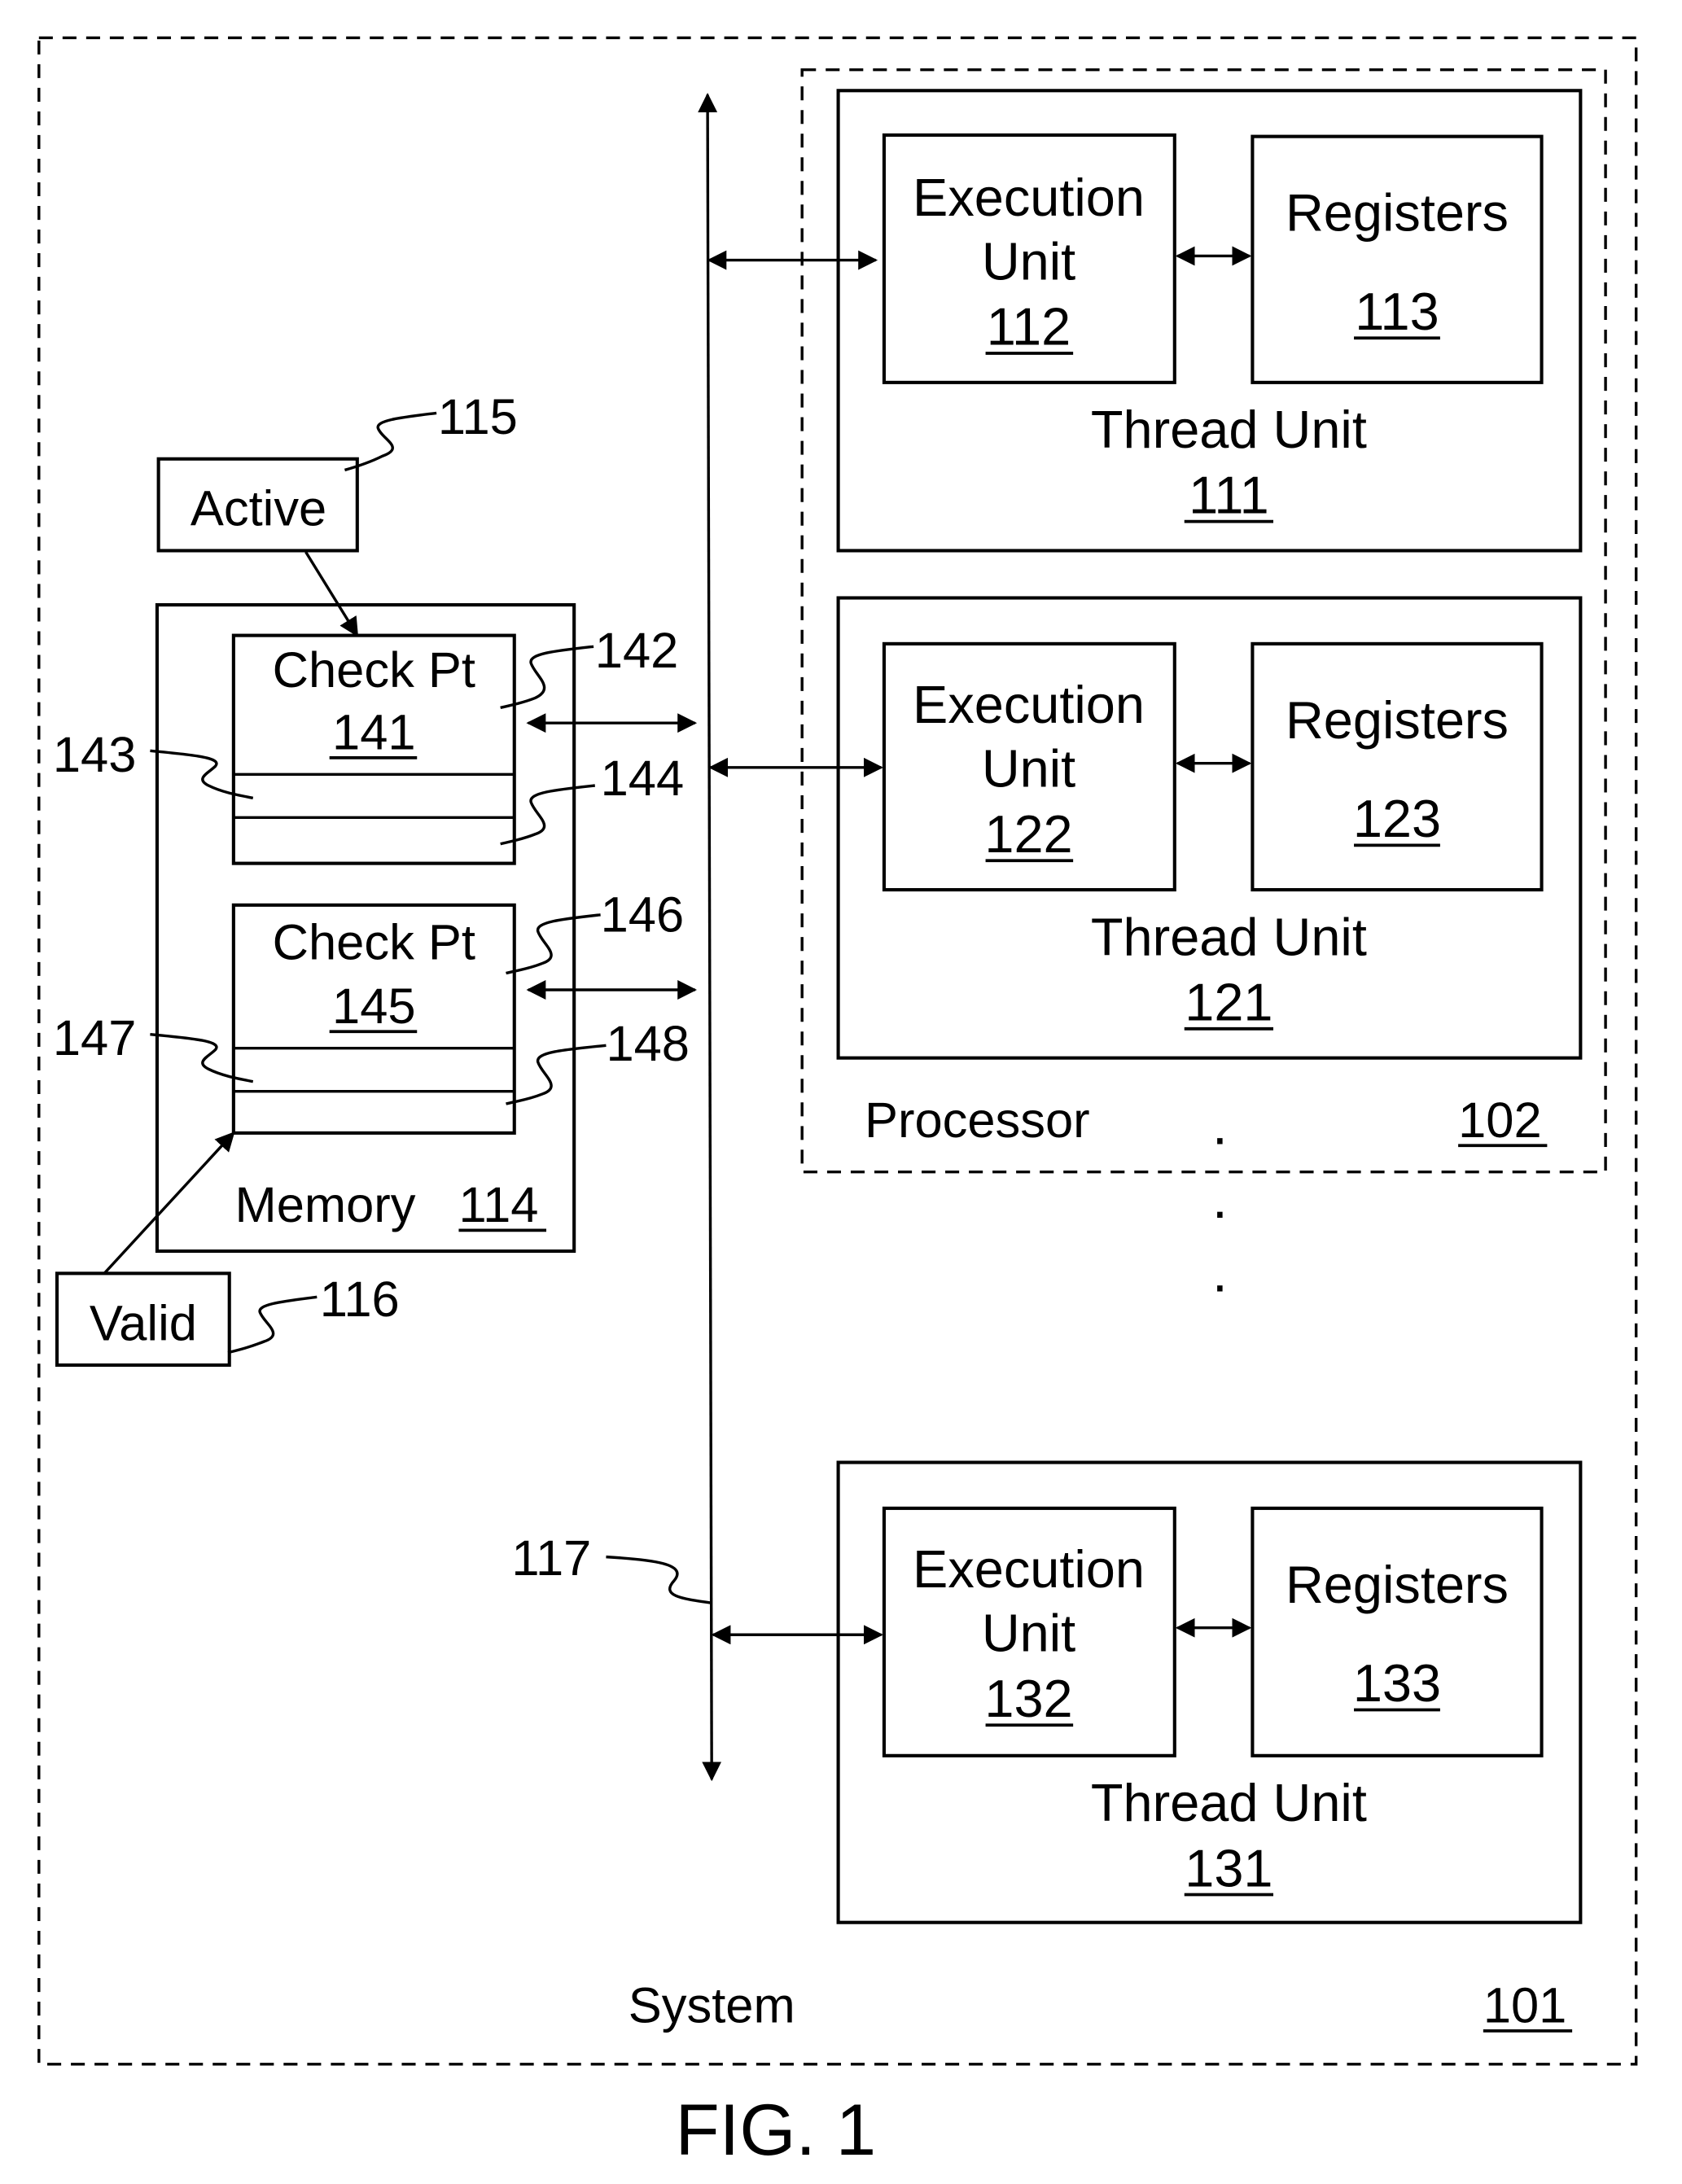 This screenshot has height=2184, width=1682. Describe the element at coordinates (712, 2006) in the screenshot. I see `system-label: System` at that location.